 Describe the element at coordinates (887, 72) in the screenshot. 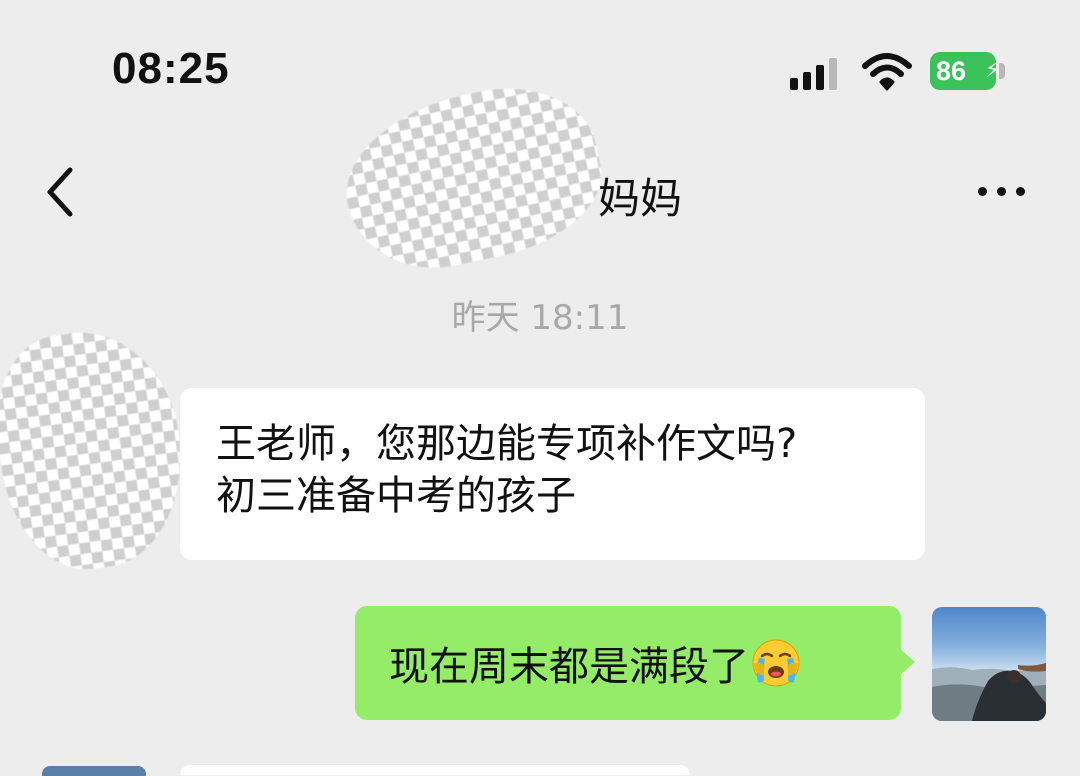

I see `wifi-icon` at that location.